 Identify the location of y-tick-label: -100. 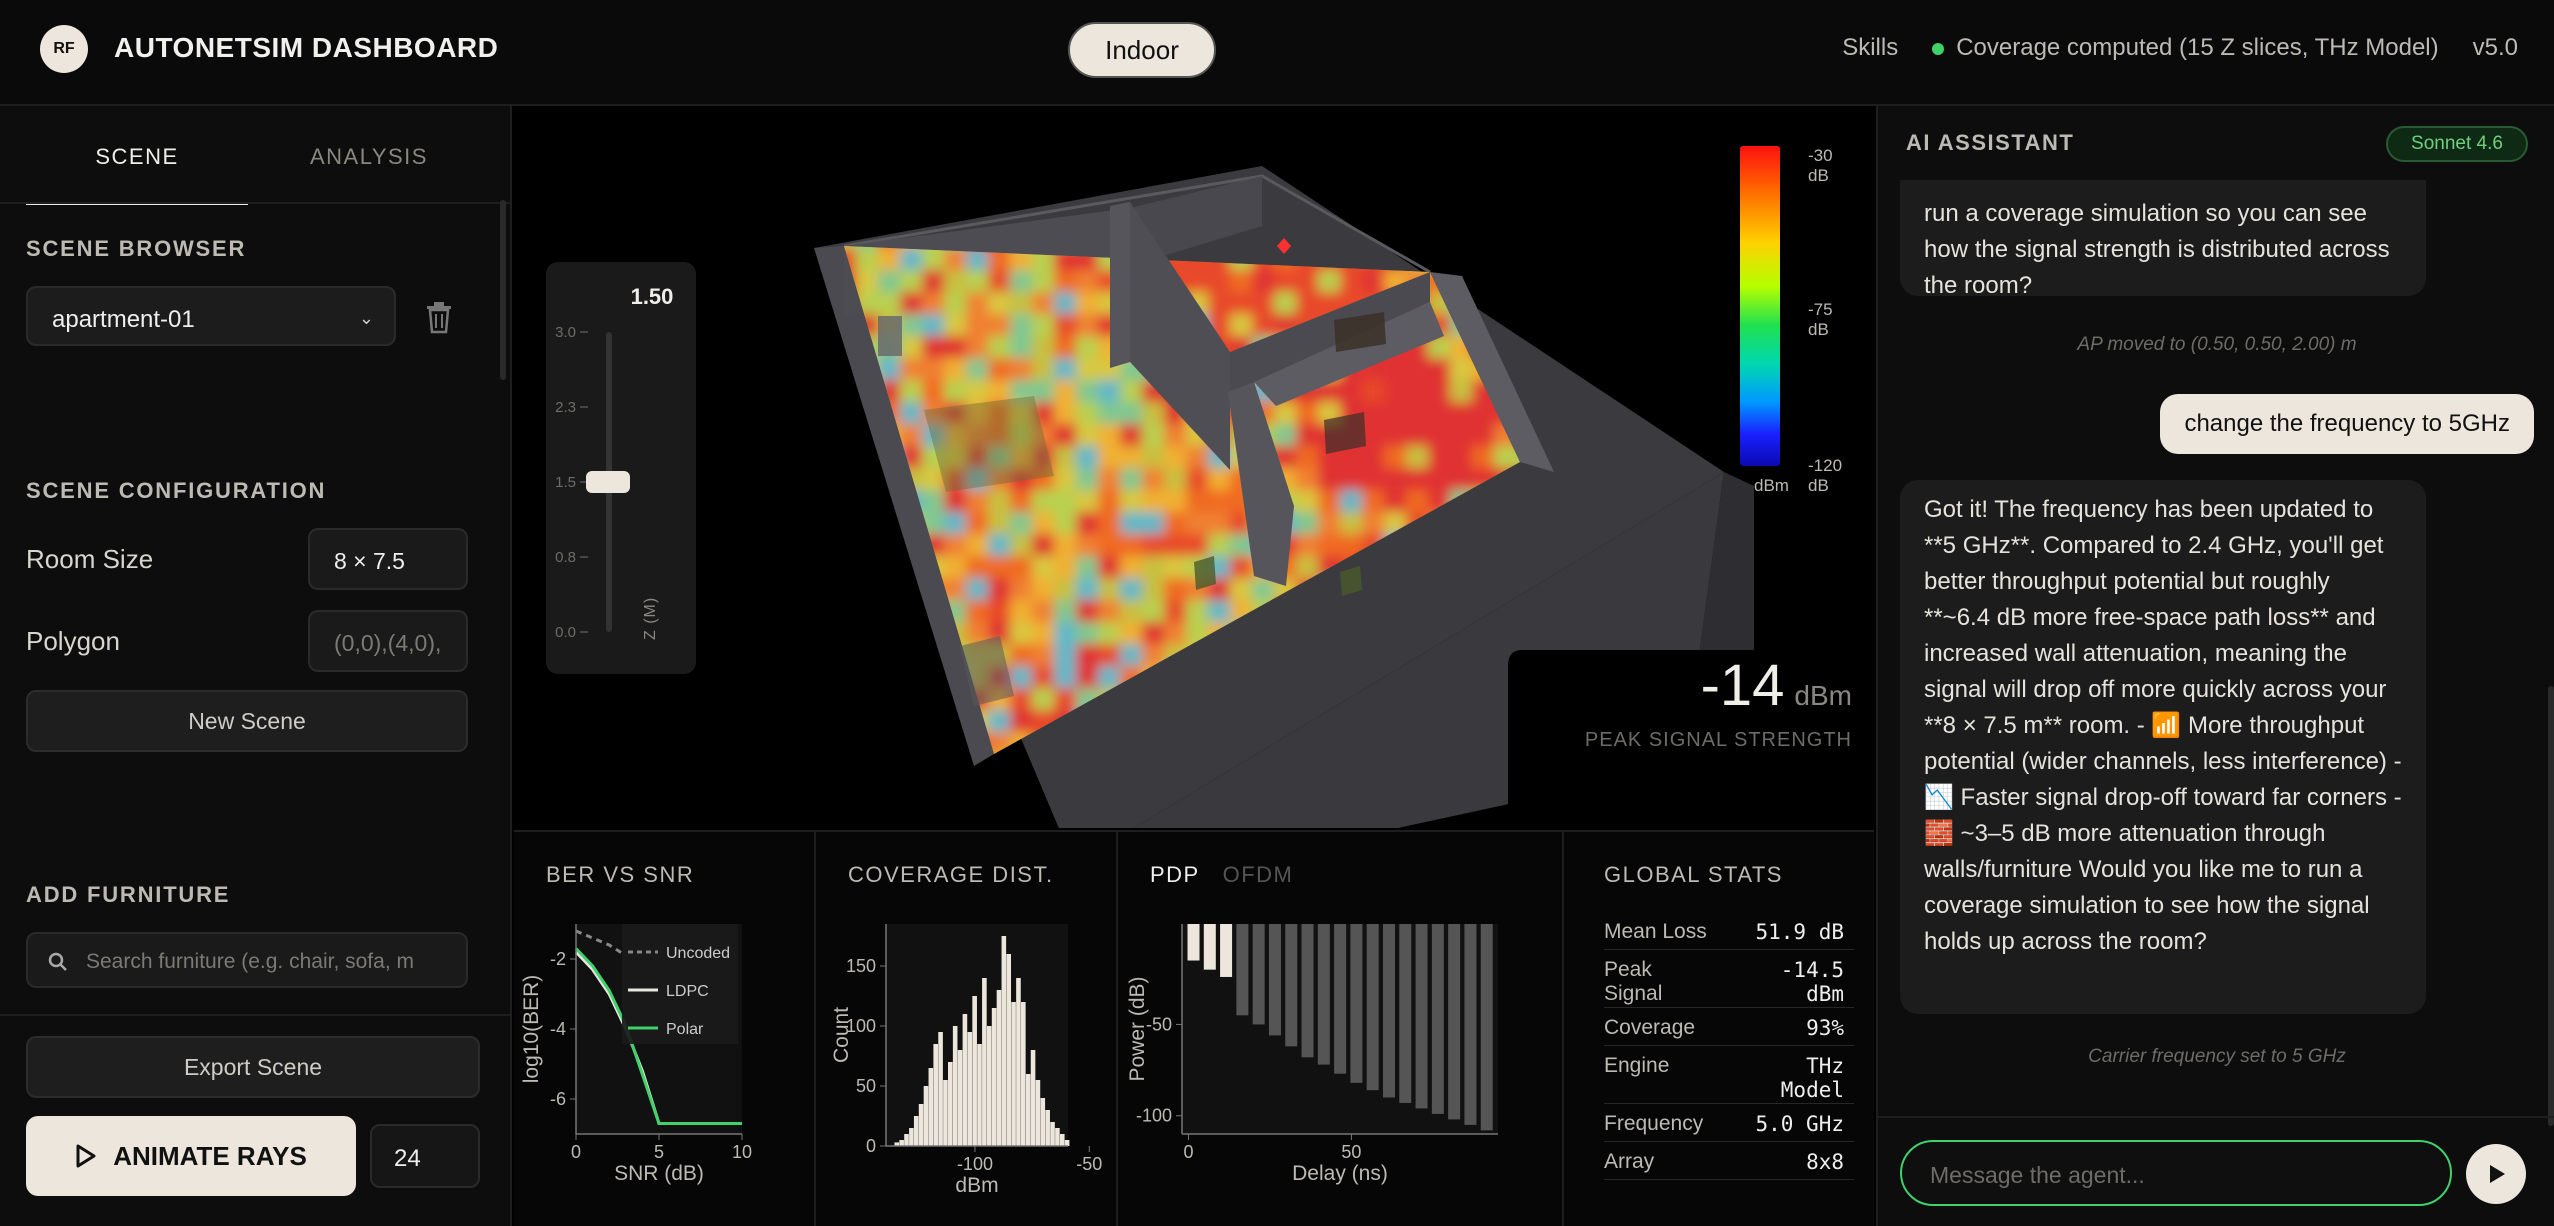
(1154, 1116).